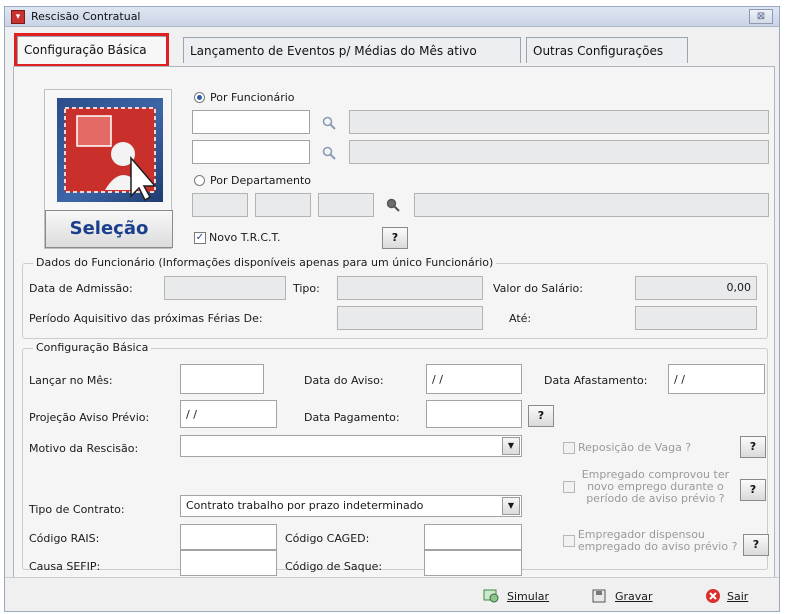 This screenshot has width=785, height=614. I want to click on gravar-button: Gravar, so click(622, 596).